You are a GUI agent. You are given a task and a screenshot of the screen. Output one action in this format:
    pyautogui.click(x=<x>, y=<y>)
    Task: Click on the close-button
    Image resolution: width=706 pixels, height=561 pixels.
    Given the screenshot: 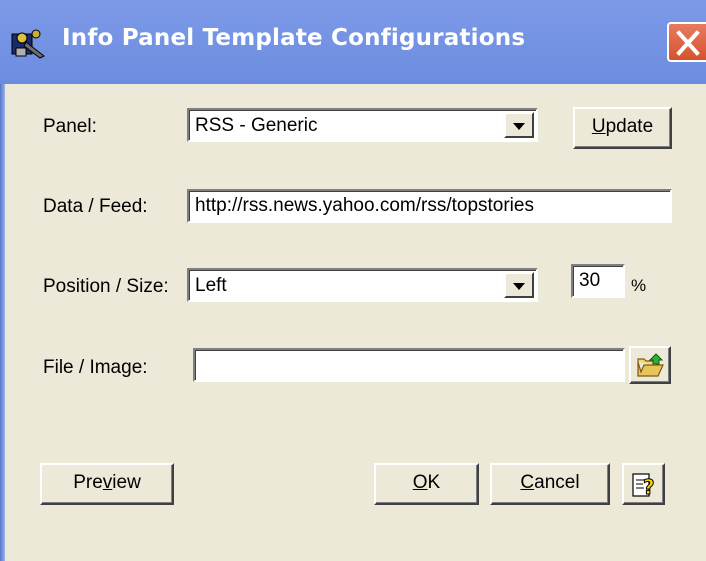 What is the action you would take?
    pyautogui.click(x=686, y=42)
    